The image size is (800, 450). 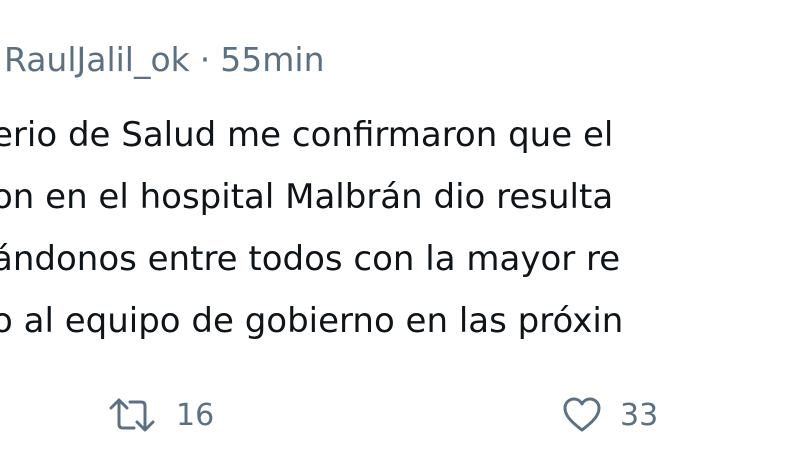 What do you see at coordinates (307, 135) in the screenshot?
I see `tweet-text-line: erio de Salud me confirmaron que el` at bounding box center [307, 135].